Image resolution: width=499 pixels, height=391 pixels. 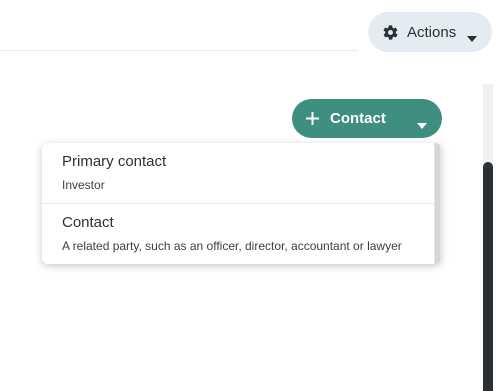 I want to click on gear-icon, so click(x=390, y=32).